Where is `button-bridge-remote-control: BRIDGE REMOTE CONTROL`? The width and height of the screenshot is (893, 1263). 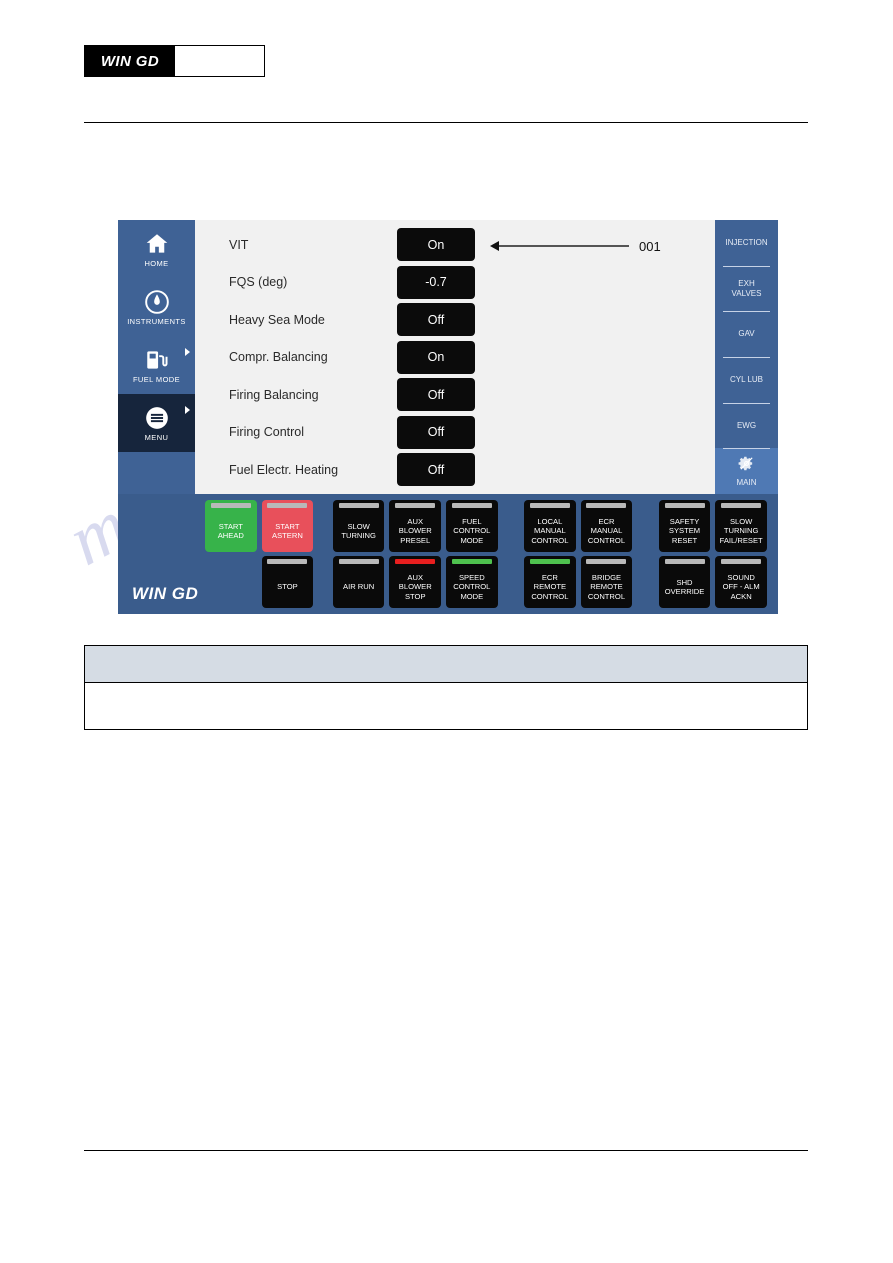
button-bridge-remote-control: BRIDGE REMOTE CONTROL is located at coordinates (606, 582).